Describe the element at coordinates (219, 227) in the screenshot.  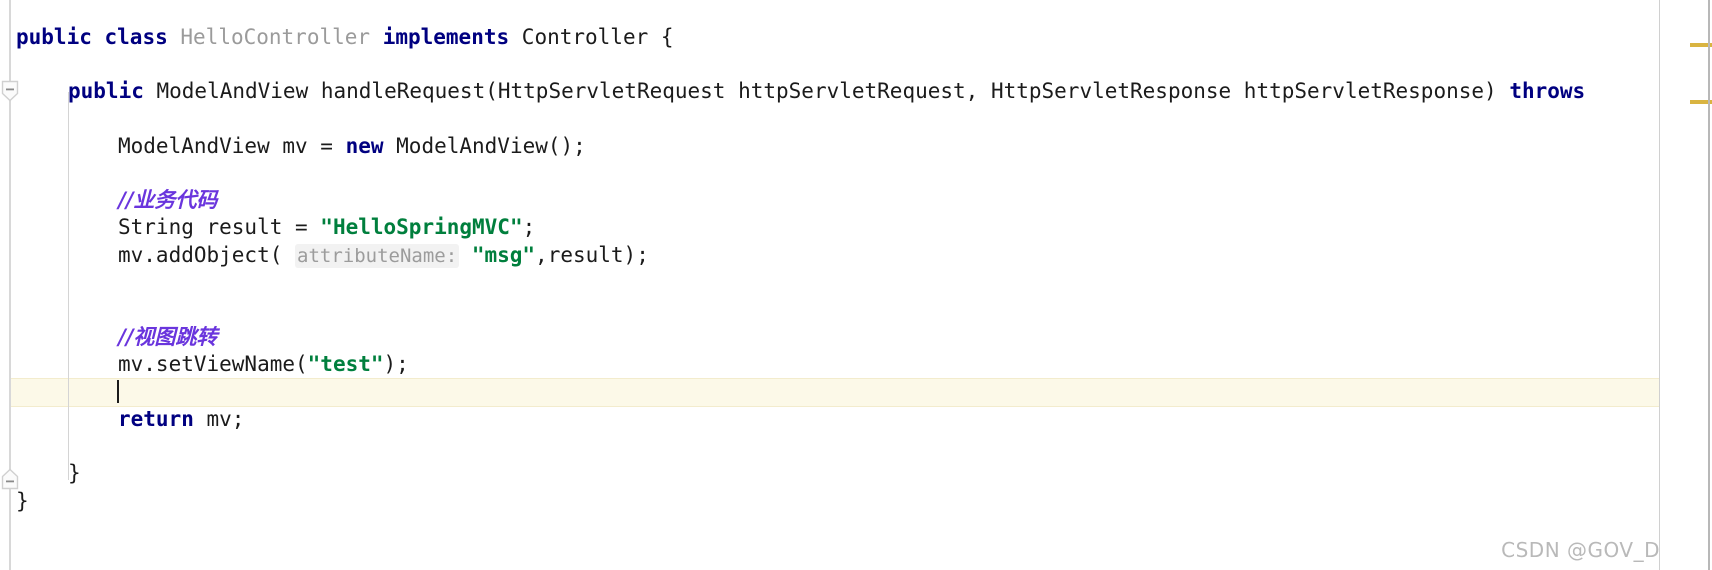
I see `token-plain: String result =` at that location.